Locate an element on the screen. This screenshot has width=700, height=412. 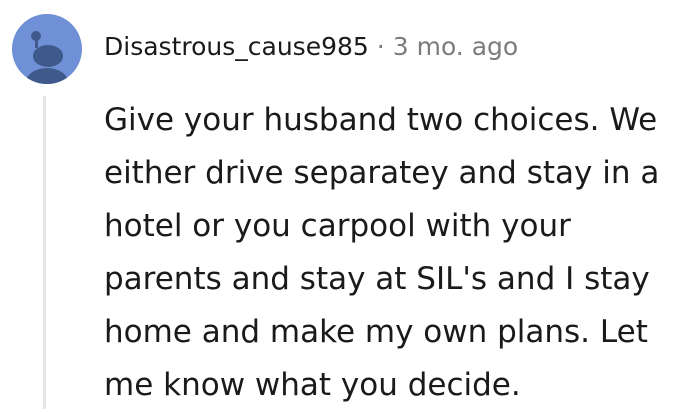
comment-body-line: parents and stay at SIL's and I stay is located at coordinates (377, 279).